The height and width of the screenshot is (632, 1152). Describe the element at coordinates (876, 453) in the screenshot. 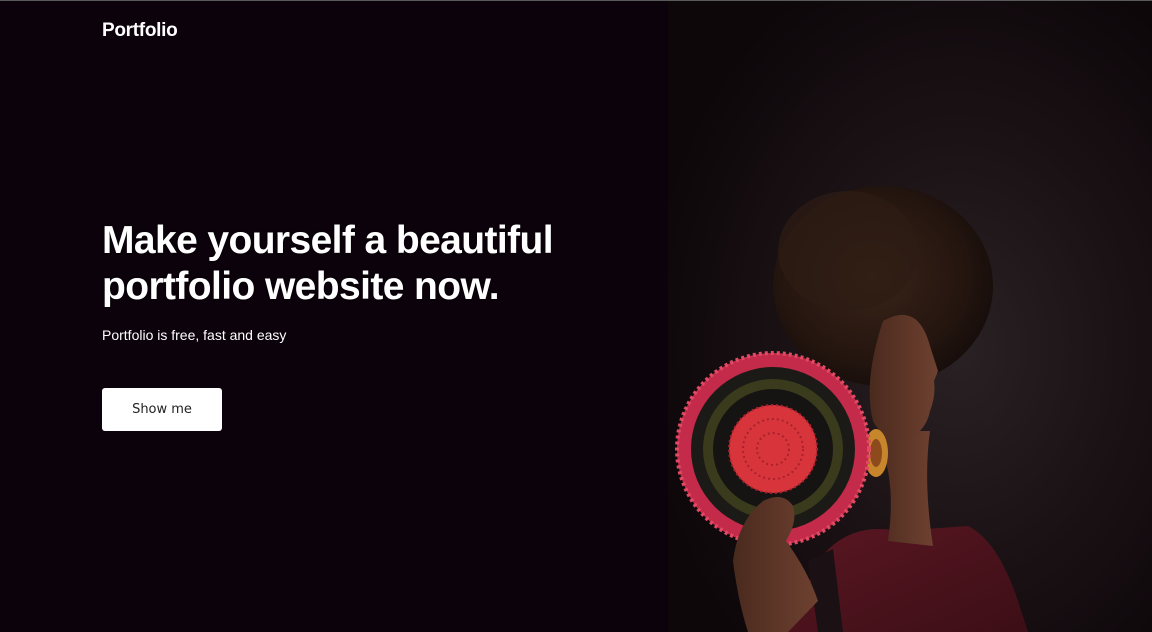

I see `necklace-inner` at that location.